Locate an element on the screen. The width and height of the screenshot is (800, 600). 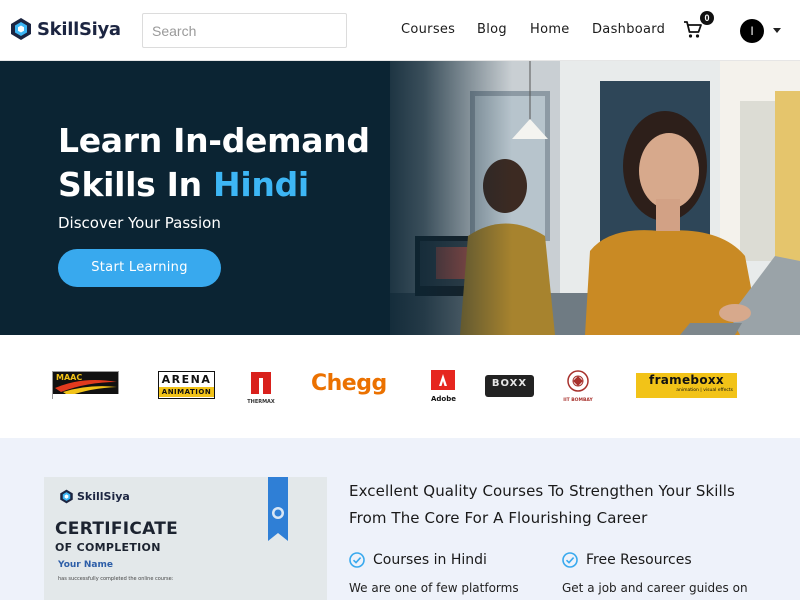
feature-title: Free Resources is located at coordinates (639, 560).